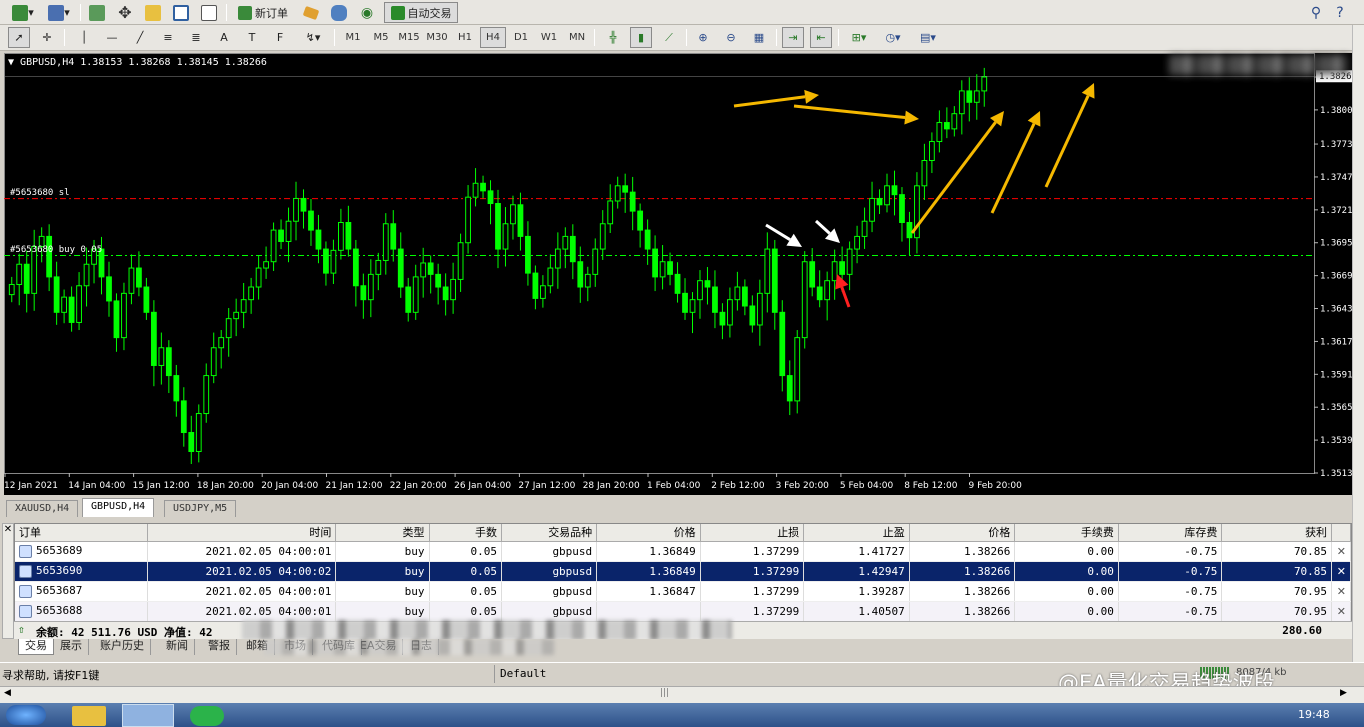  Describe the element at coordinates (181, 12) in the screenshot. I see `terminal-button` at that location.